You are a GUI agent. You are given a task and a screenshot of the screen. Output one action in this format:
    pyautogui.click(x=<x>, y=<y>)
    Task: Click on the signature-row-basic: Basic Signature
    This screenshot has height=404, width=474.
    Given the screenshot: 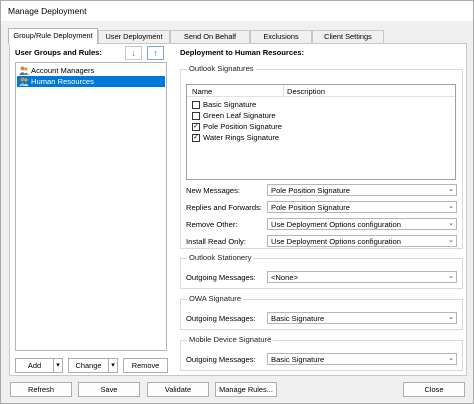 What is the action you would take?
    pyautogui.click(x=321, y=105)
    